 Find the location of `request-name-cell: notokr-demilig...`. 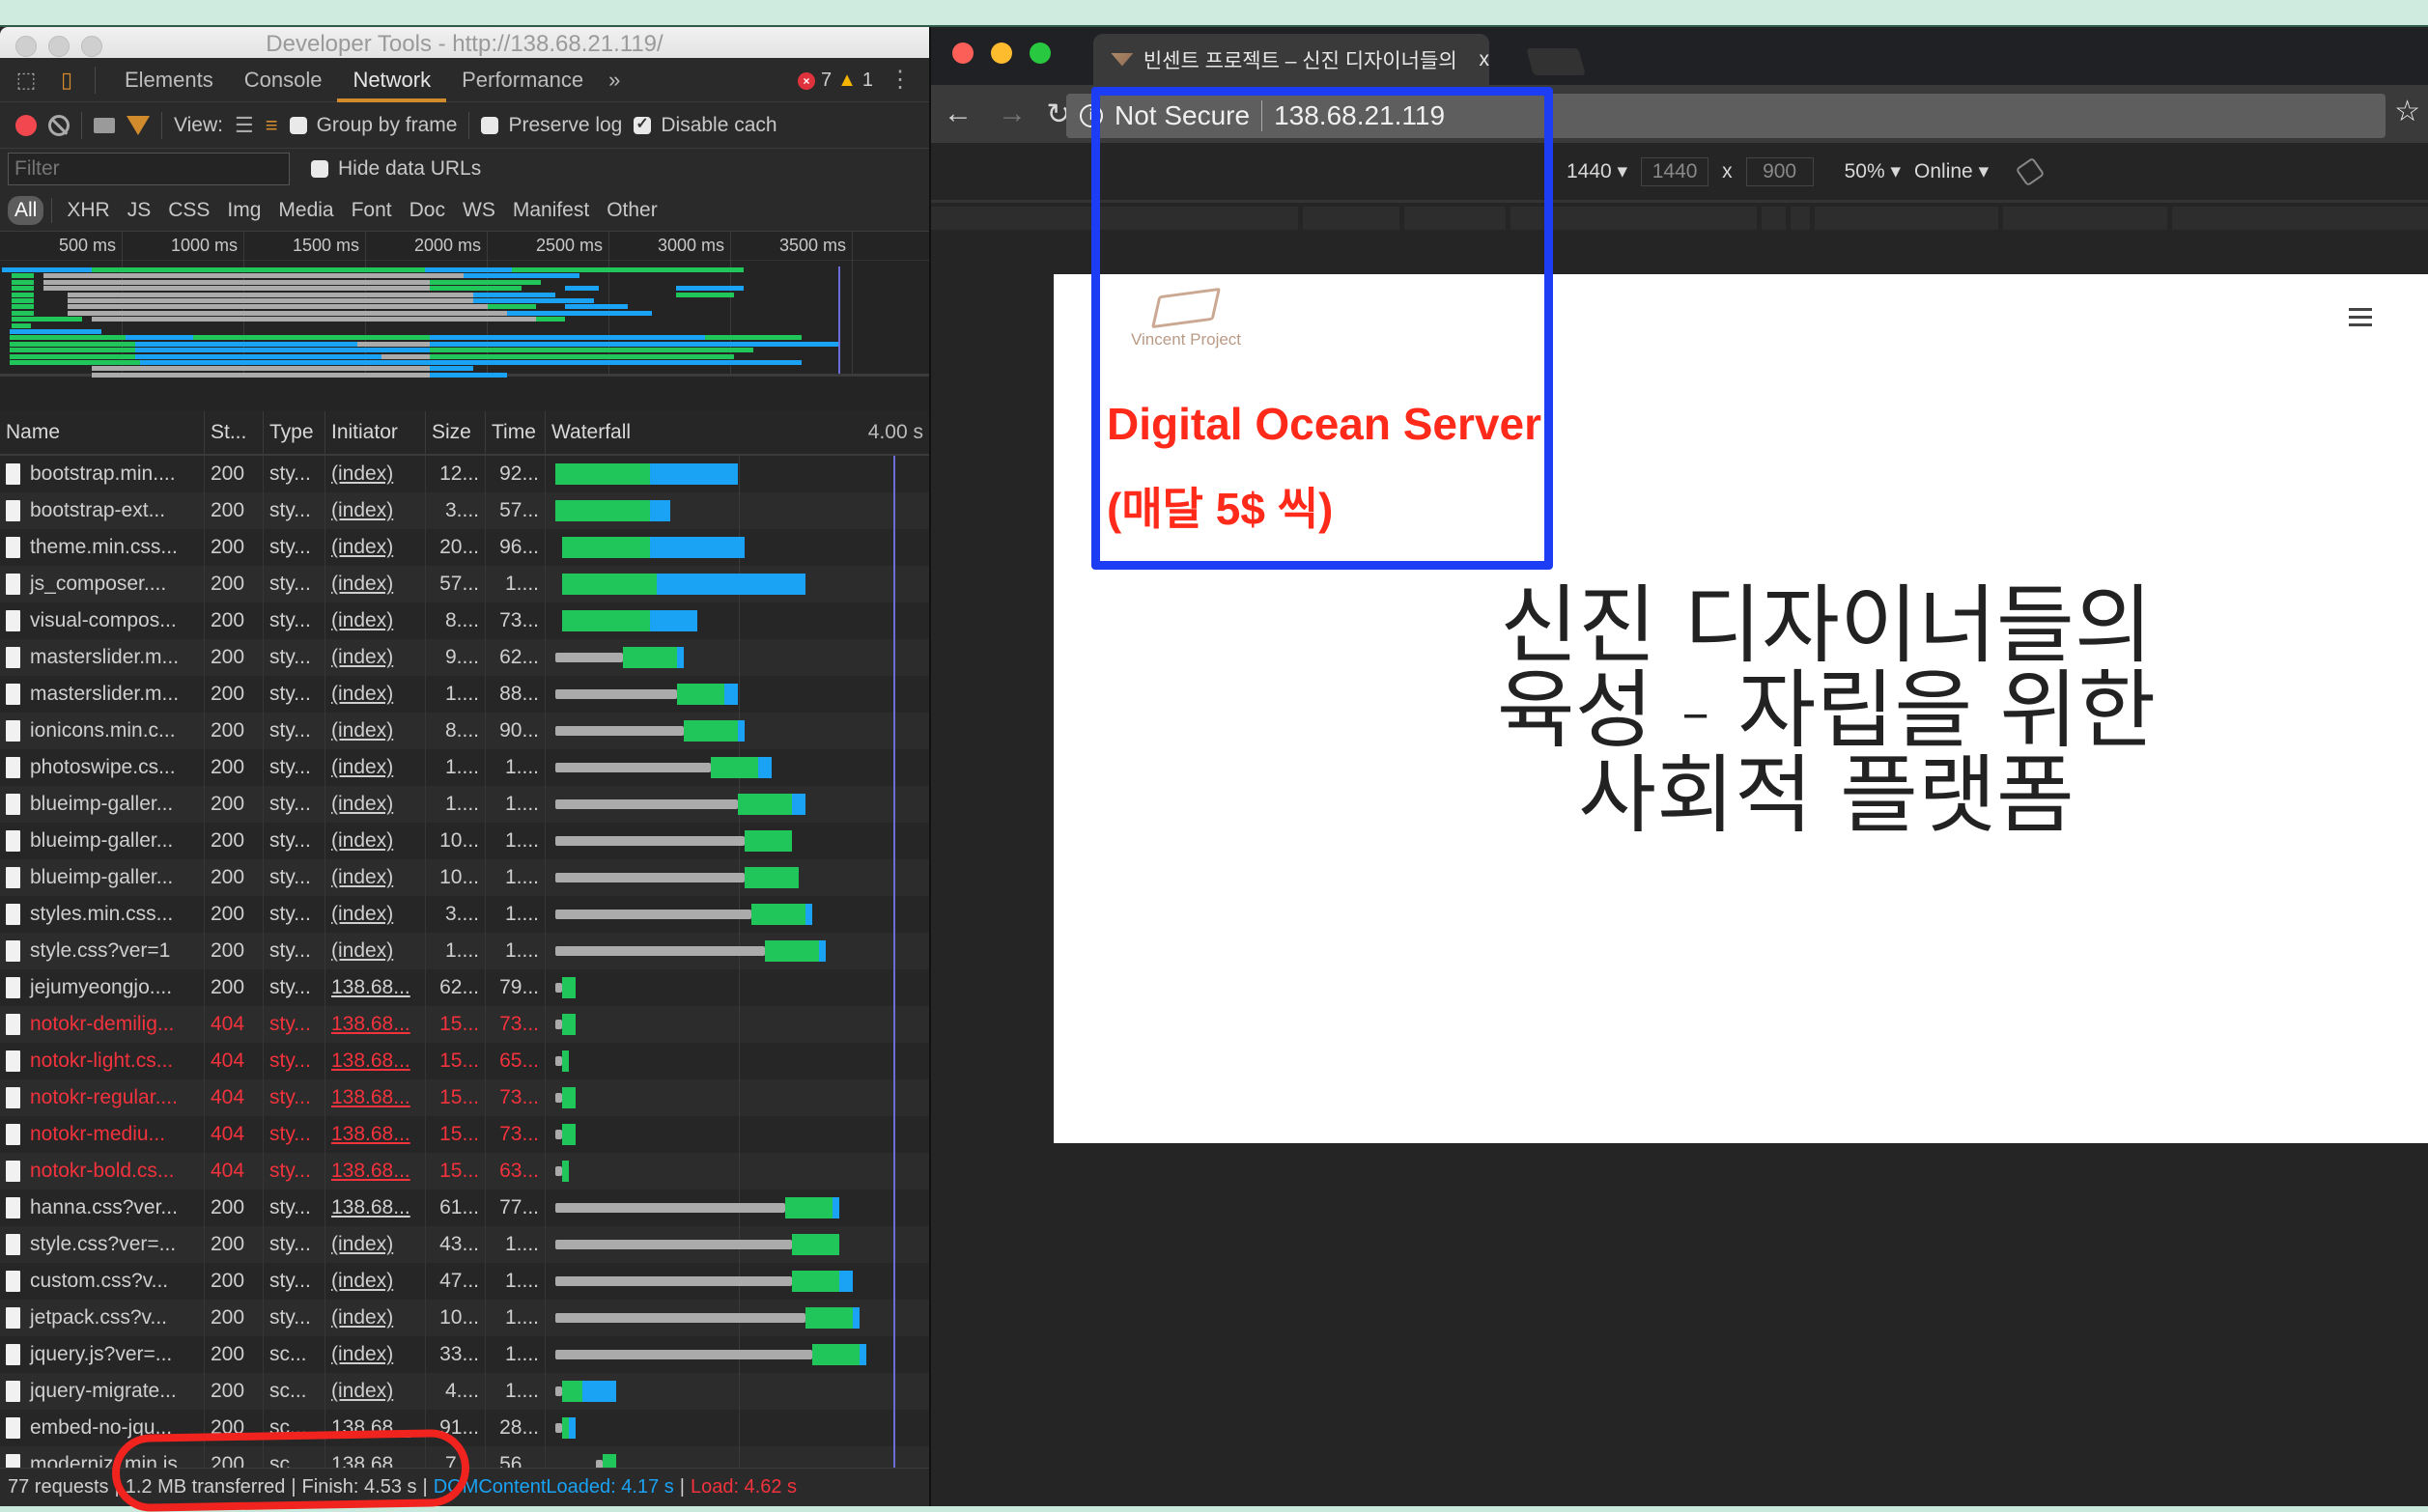

request-name-cell: notokr-demilig... is located at coordinates (102, 1024).